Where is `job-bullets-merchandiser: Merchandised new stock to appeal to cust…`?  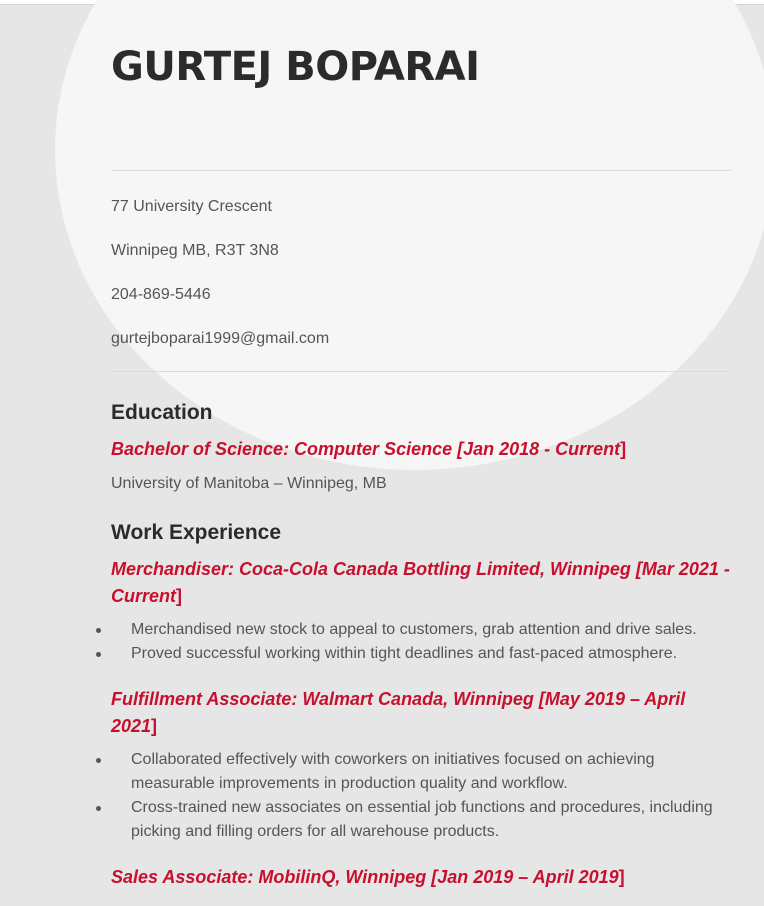 job-bullets-merchandiser: Merchandised new stock to appeal to cust… is located at coordinates (408, 642).